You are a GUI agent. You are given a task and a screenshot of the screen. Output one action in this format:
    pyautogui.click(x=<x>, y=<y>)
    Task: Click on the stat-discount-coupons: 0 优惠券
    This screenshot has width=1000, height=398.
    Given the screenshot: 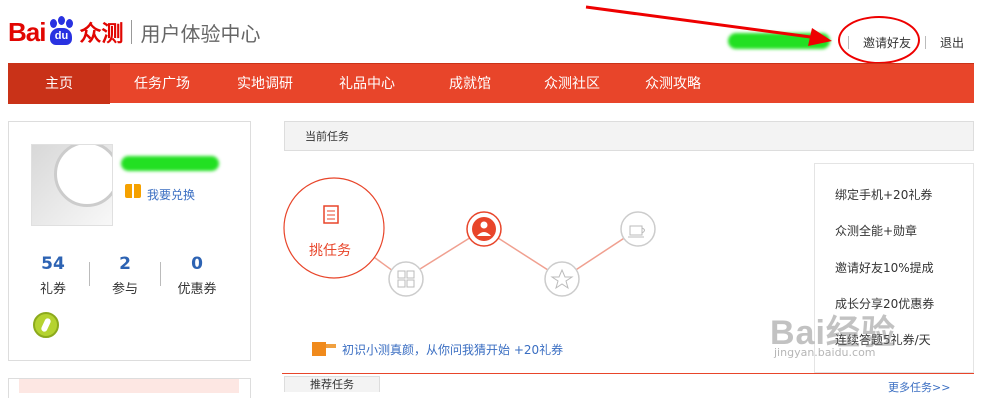 What is the action you would take?
    pyautogui.click(x=197, y=275)
    